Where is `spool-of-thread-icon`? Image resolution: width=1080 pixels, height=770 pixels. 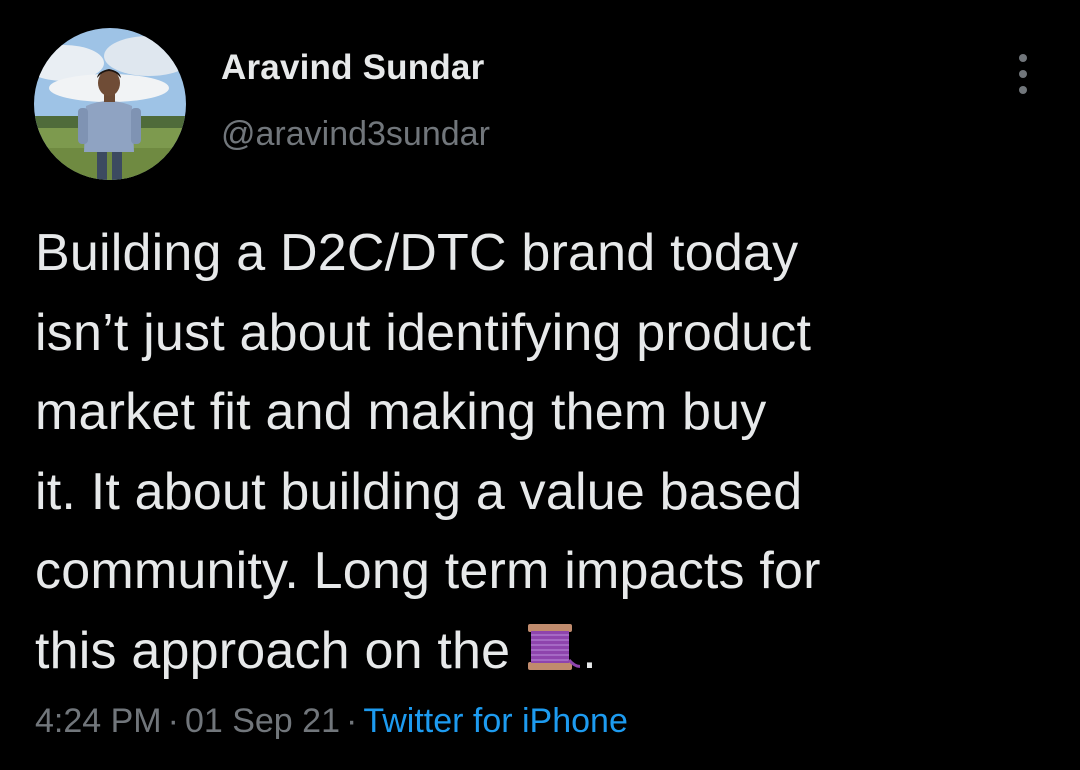
spool-of-thread-icon is located at coordinates (551, 660).